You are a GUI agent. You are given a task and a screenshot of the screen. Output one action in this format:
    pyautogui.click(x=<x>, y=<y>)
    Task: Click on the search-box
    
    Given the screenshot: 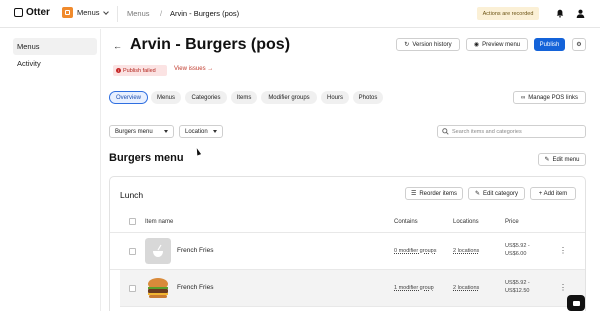 What is the action you would take?
    pyautogui.click(x=511, y=131)
    